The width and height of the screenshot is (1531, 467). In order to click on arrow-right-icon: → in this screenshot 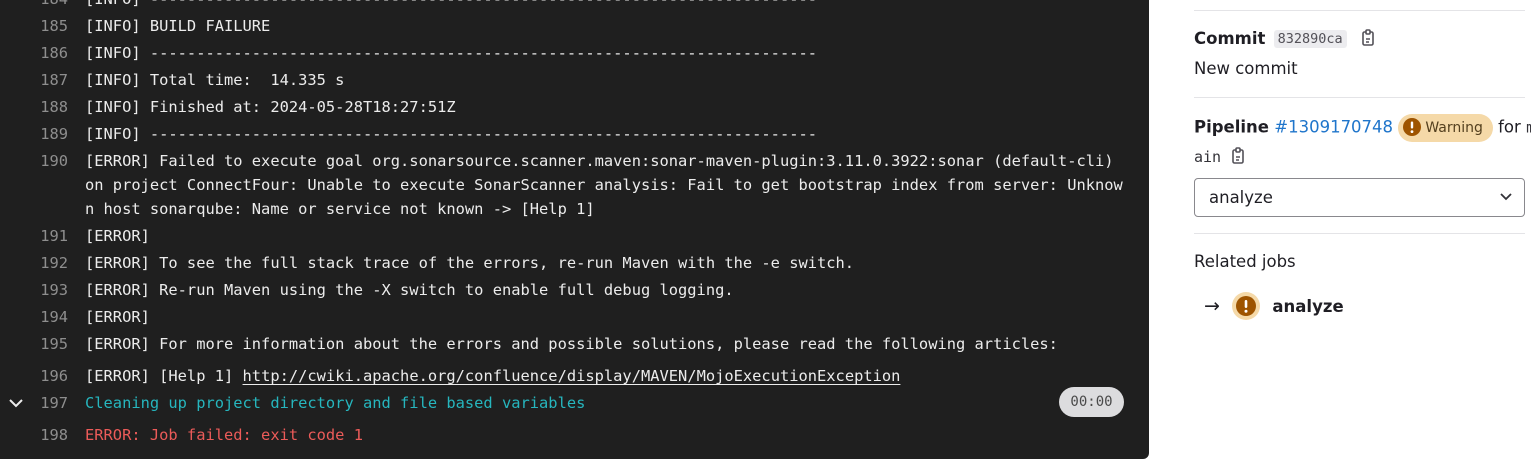, I will do `click(1212, 306)`.